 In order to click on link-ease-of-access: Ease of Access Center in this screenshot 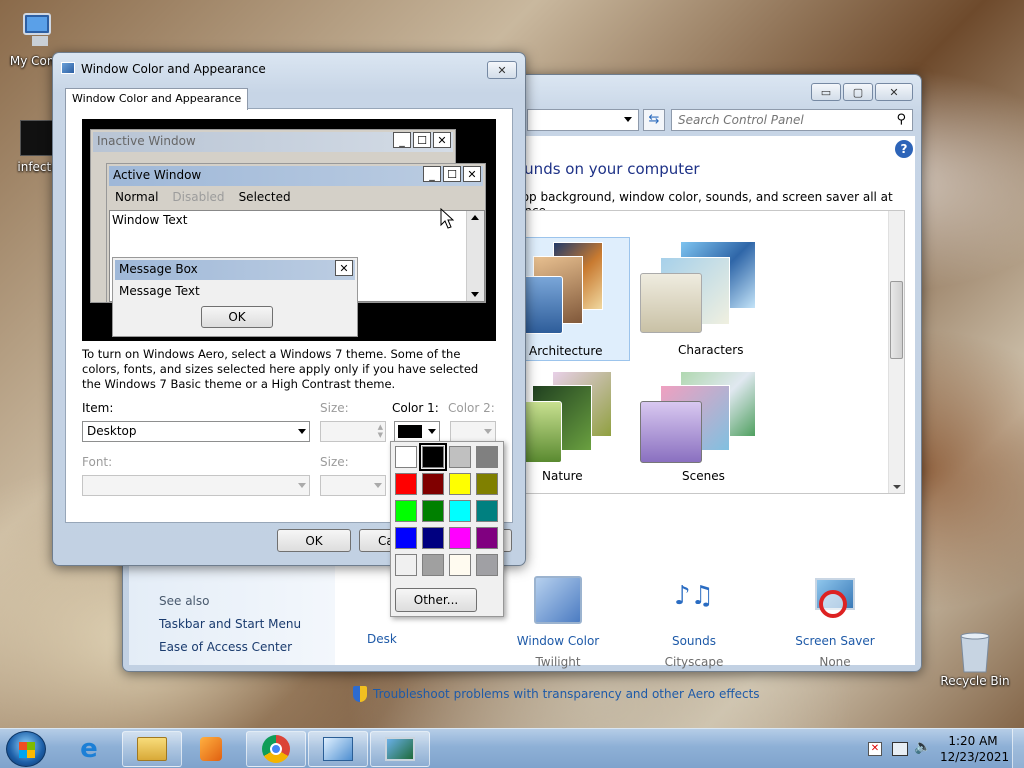, I will do `click(225, 647)`.